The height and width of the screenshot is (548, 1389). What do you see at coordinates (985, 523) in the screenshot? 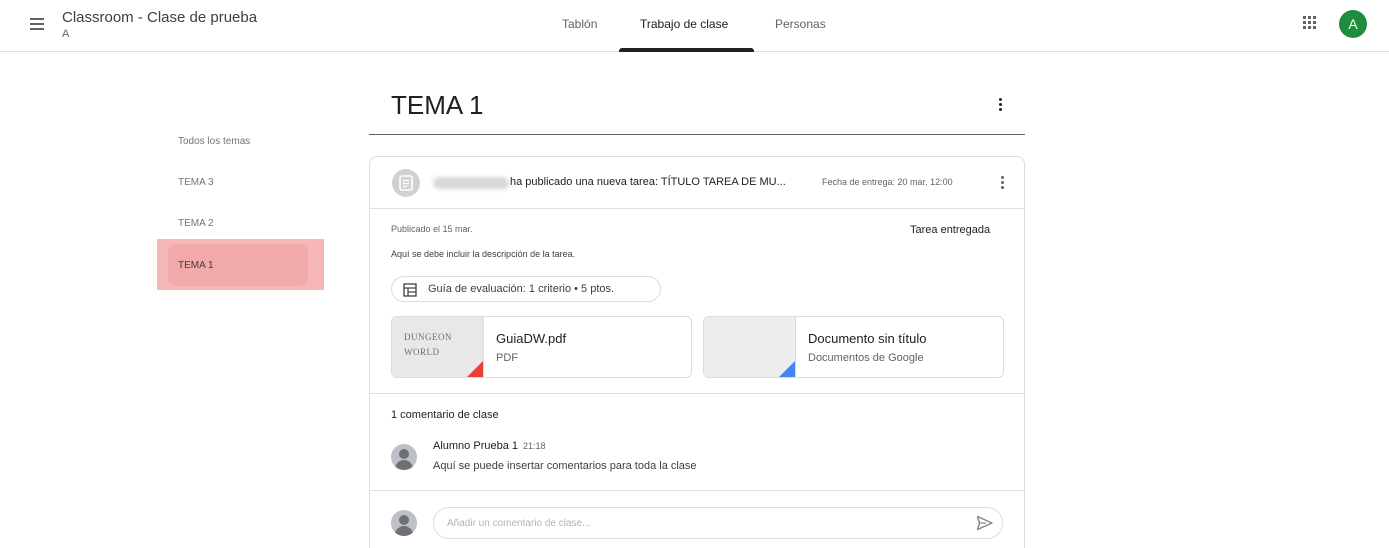
I see `send-icon` at bounding box center [985, 523].